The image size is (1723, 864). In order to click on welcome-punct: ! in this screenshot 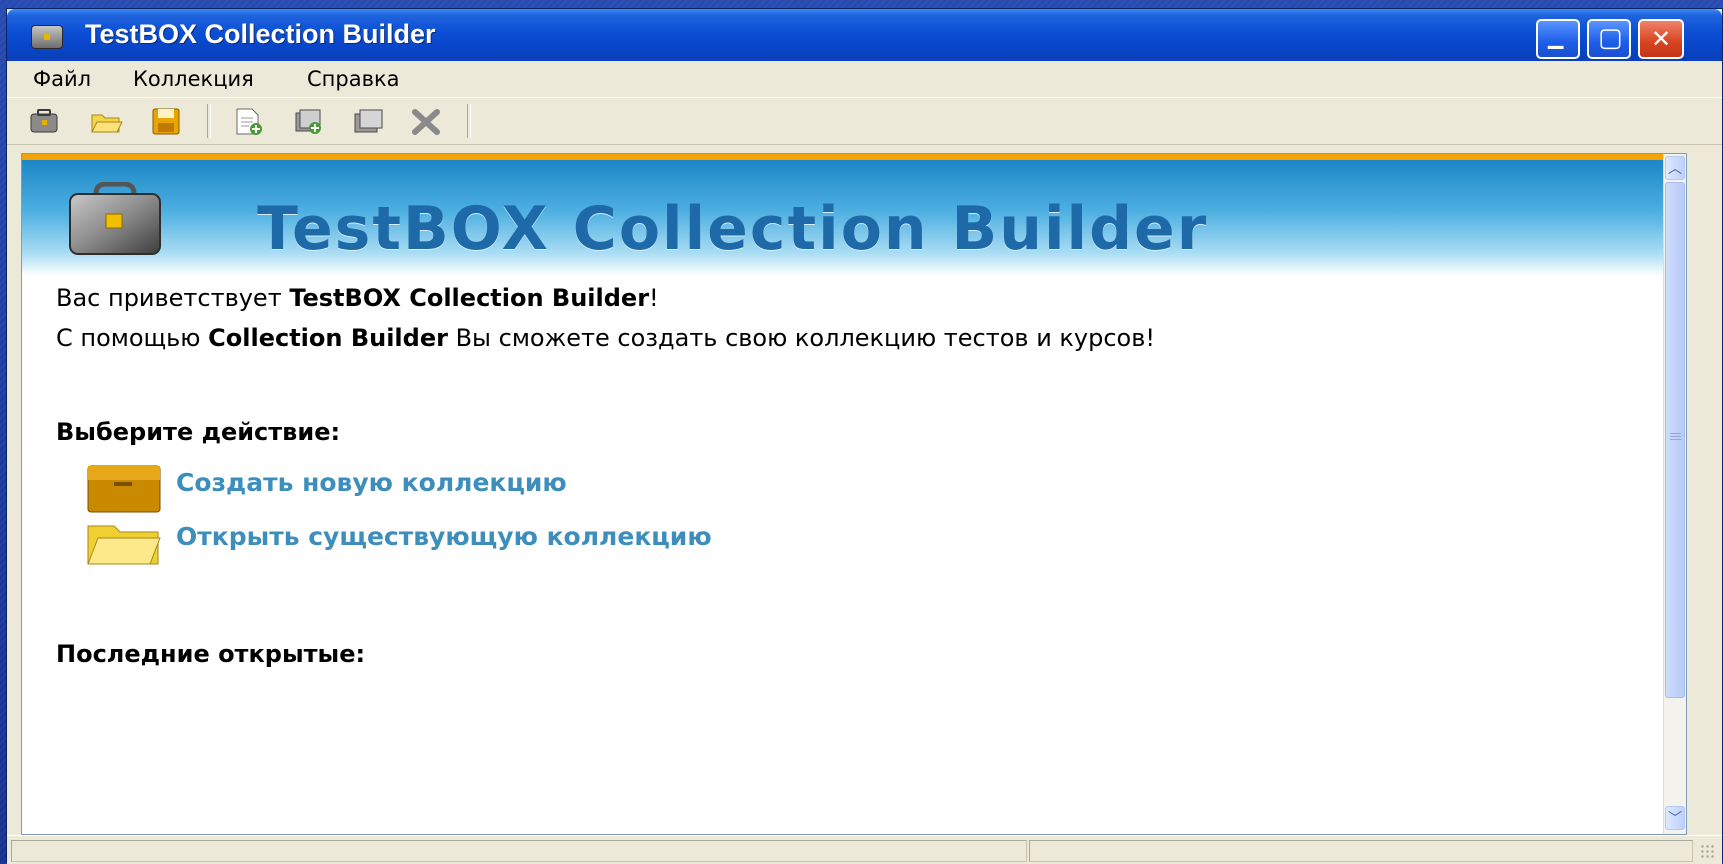, I will do `click(654, 298)`.